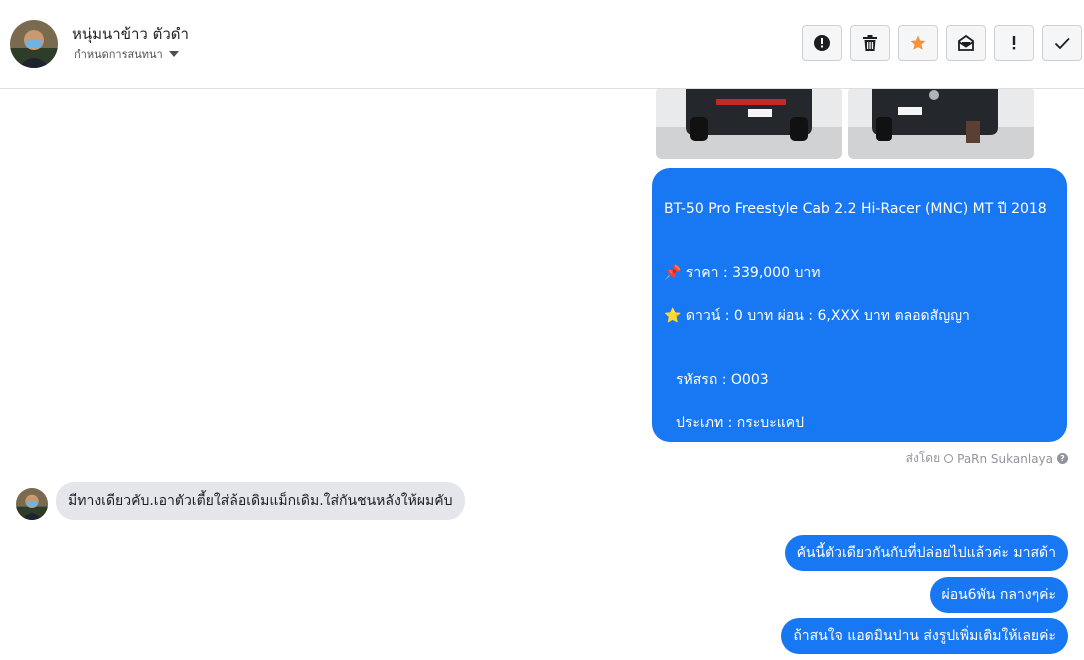 The width and height of the screenshot is (1084, 660). What do you see at coordinates (542, 44) in the screenshot?
I see `conversation-header: หนุ่มนาข้าว ตัวดำ กำหนดการสนทนา` at bounding box center [542, 44].